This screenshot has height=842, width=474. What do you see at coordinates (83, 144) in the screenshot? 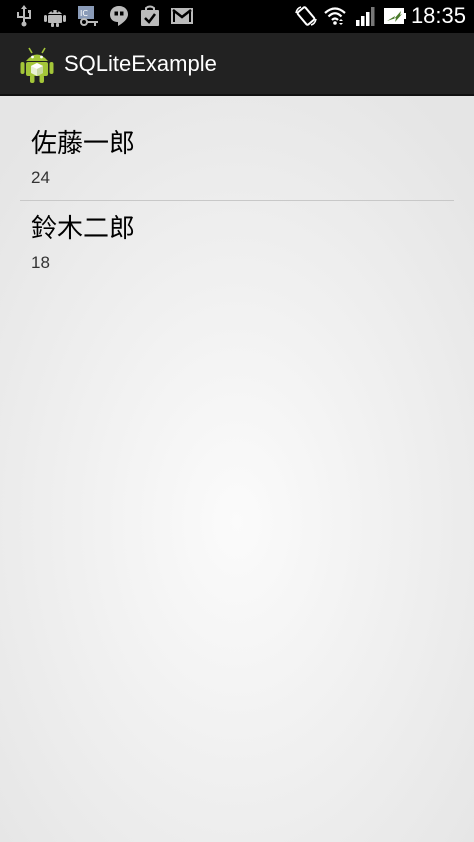
I see `list-item-name: 佐藤一郎` at bounding box center [83, 144].